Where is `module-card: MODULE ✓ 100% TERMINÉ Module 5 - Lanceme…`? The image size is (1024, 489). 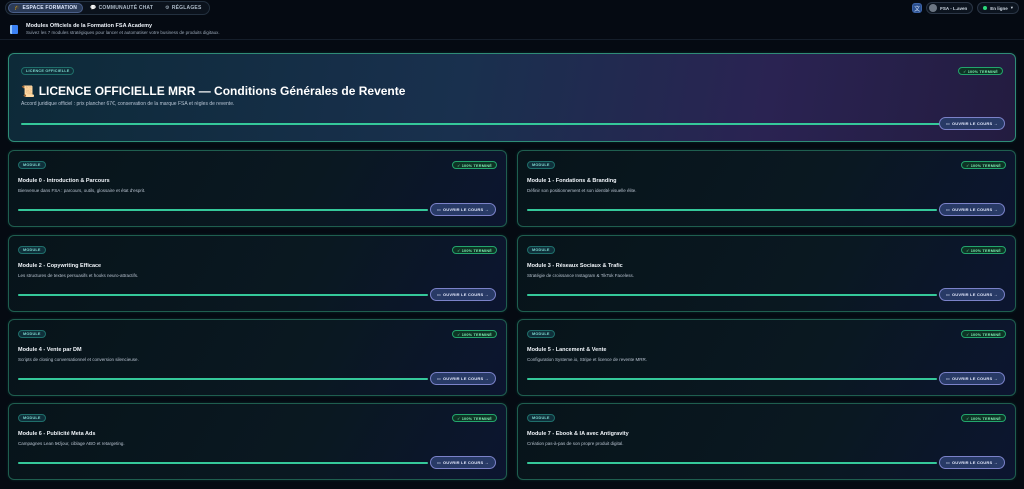
module-card: MODULE ✓ 100% TERMINÉ Module 5 - Lanceme… is located at coordinates (766, 357).